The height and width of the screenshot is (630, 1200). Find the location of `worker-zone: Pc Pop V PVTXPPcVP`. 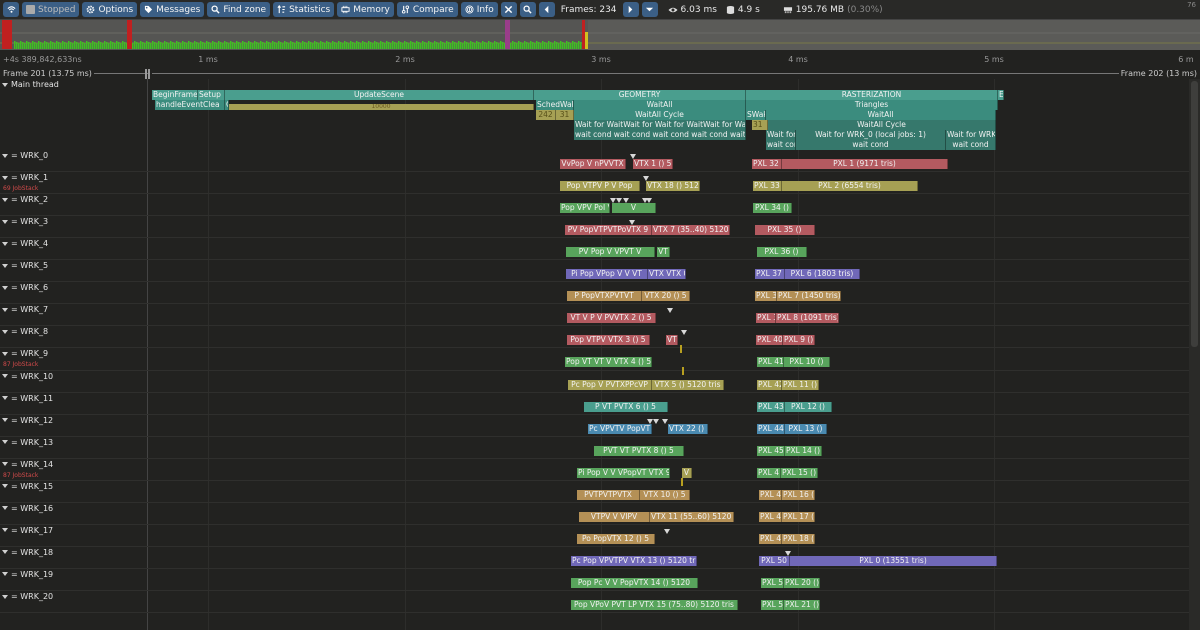

worker-zone: Pc Pop V PVTXPPcVP is located at coordinates (610, 384).